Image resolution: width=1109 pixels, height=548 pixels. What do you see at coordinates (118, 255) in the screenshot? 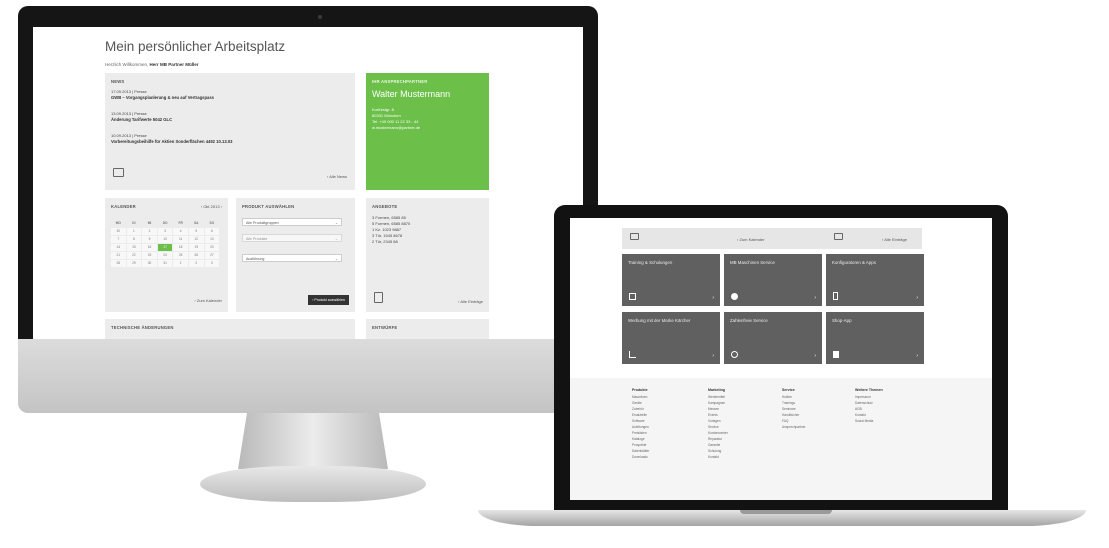
I see `calendar-day: 21` at bounding box center [118, 255].